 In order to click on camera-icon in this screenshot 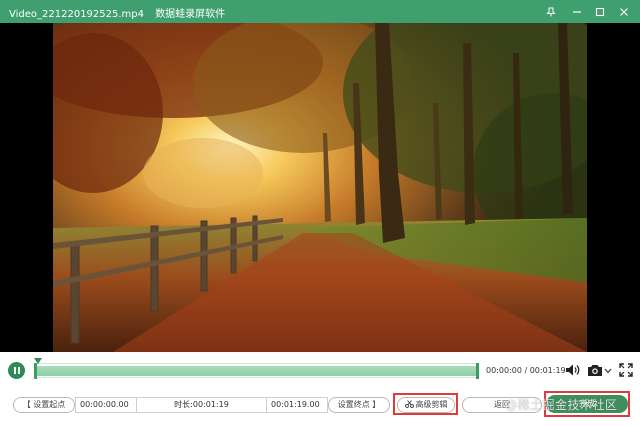, I will do `click(595, 370)`.